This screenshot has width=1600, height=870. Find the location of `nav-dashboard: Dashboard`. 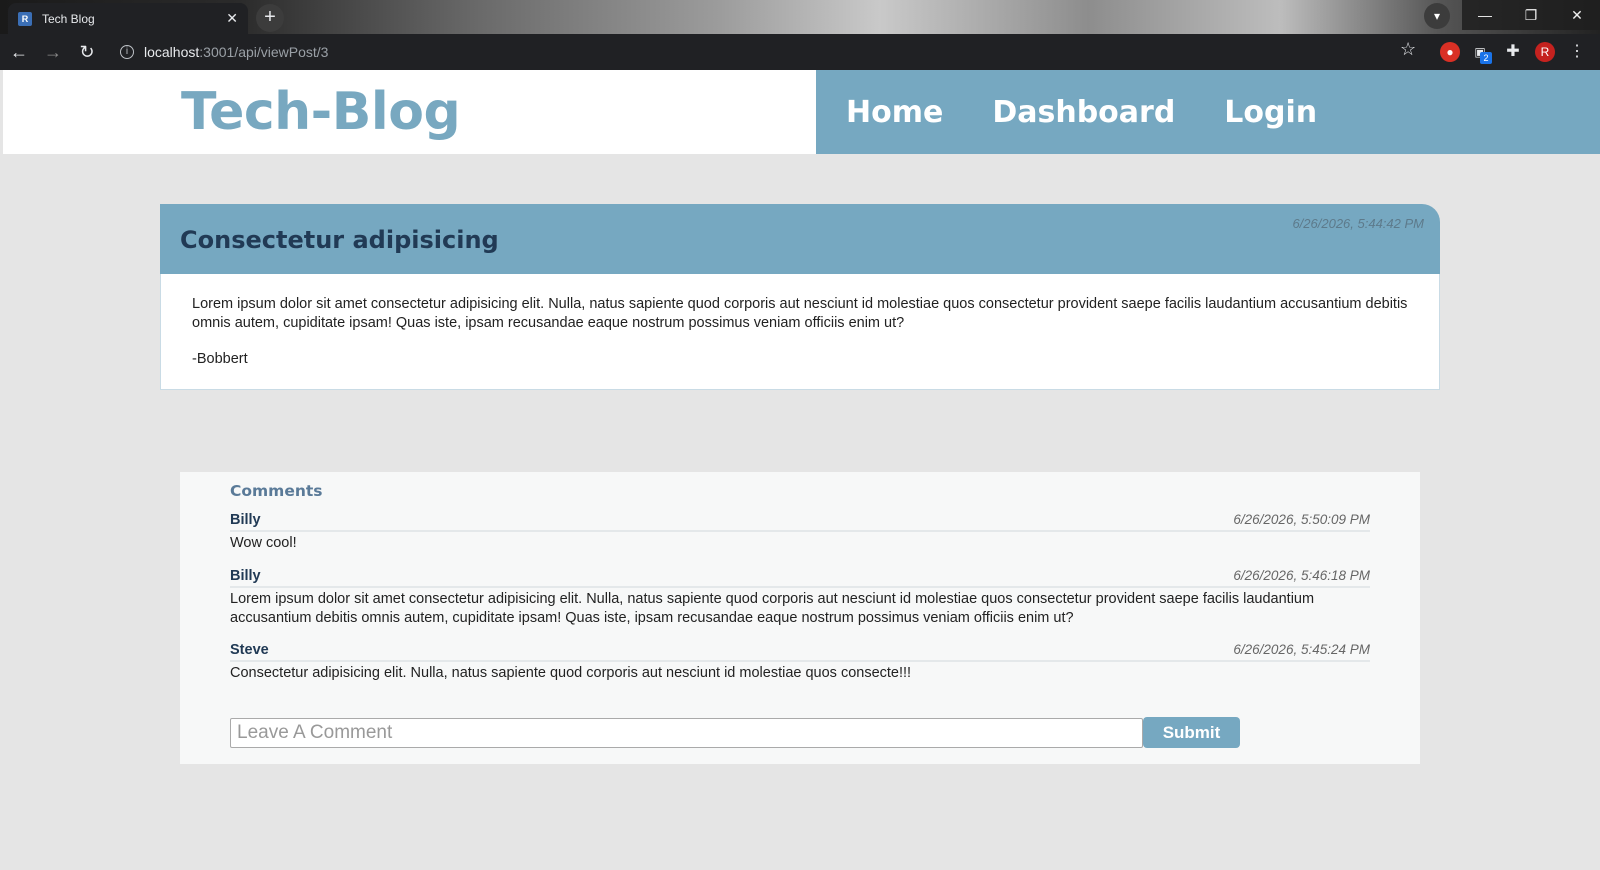

nav-dashboard: Dashboard is located at coordinates (1083, 112).